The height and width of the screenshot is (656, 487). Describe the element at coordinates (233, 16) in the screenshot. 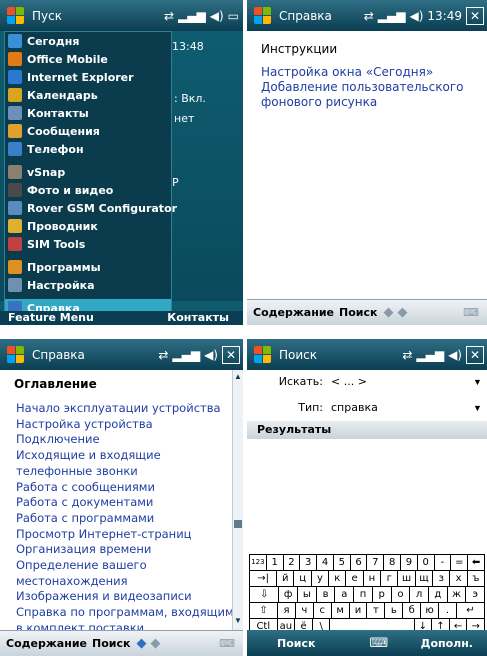

I see `battery-icon: ▭` at that location.